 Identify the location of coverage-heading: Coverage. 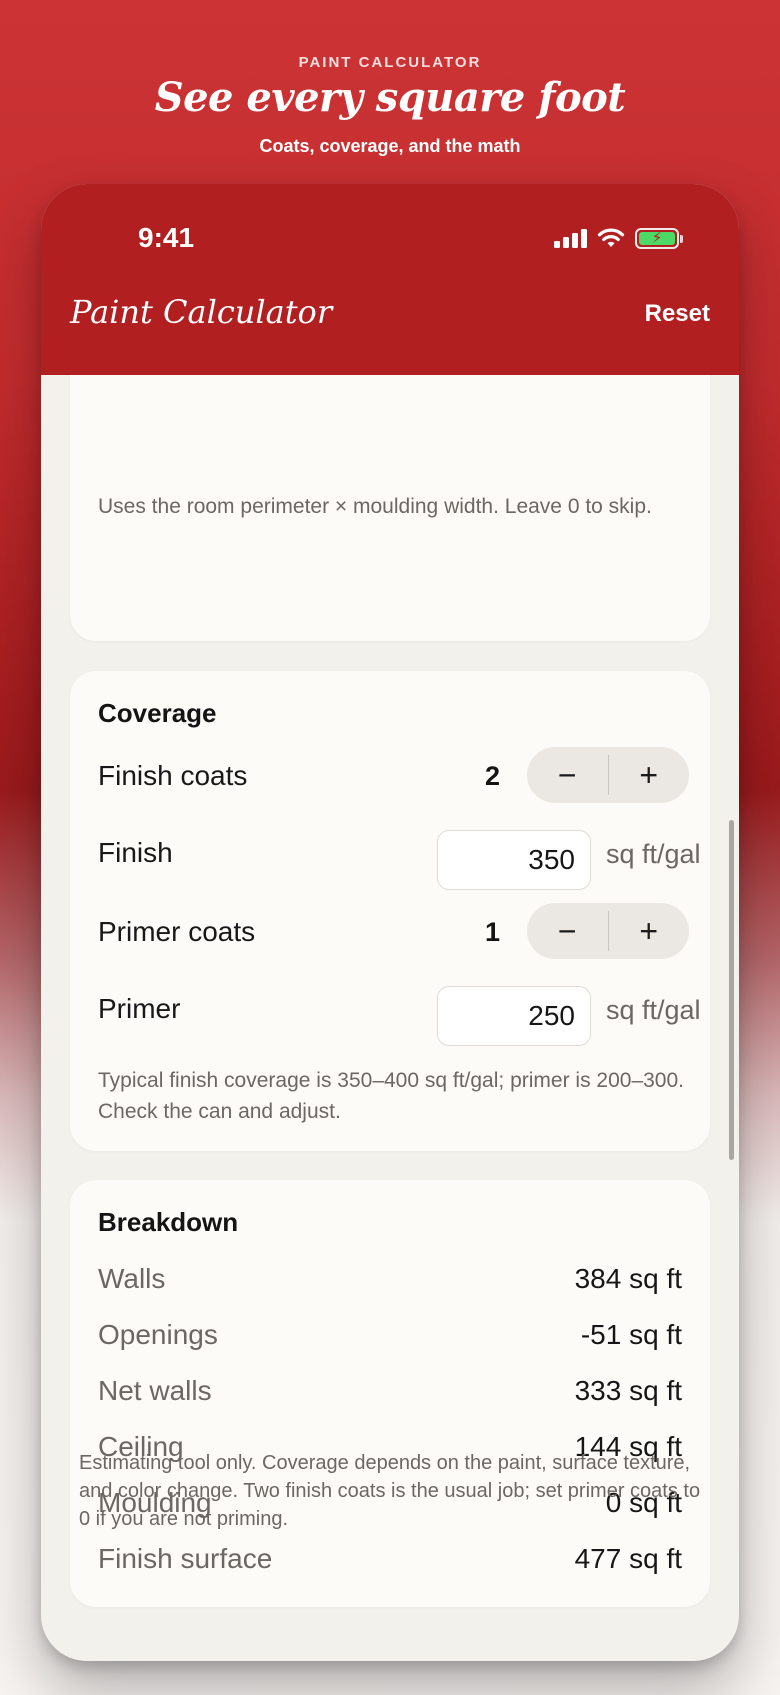
(157, 713).